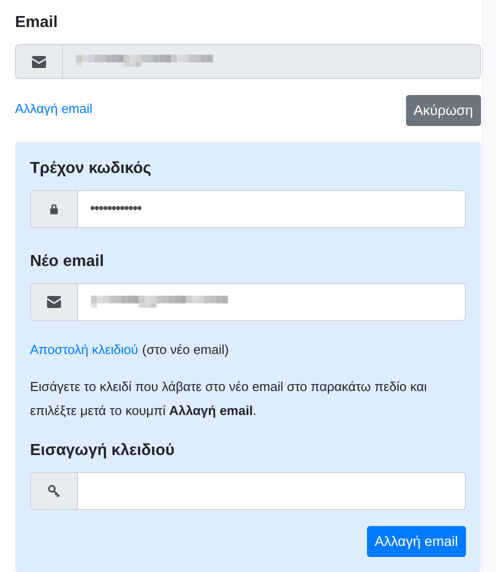  Describe the element at coordinates (185, 350) in the screenshot. I see `hint-text: (στο νέο email)` at that location.